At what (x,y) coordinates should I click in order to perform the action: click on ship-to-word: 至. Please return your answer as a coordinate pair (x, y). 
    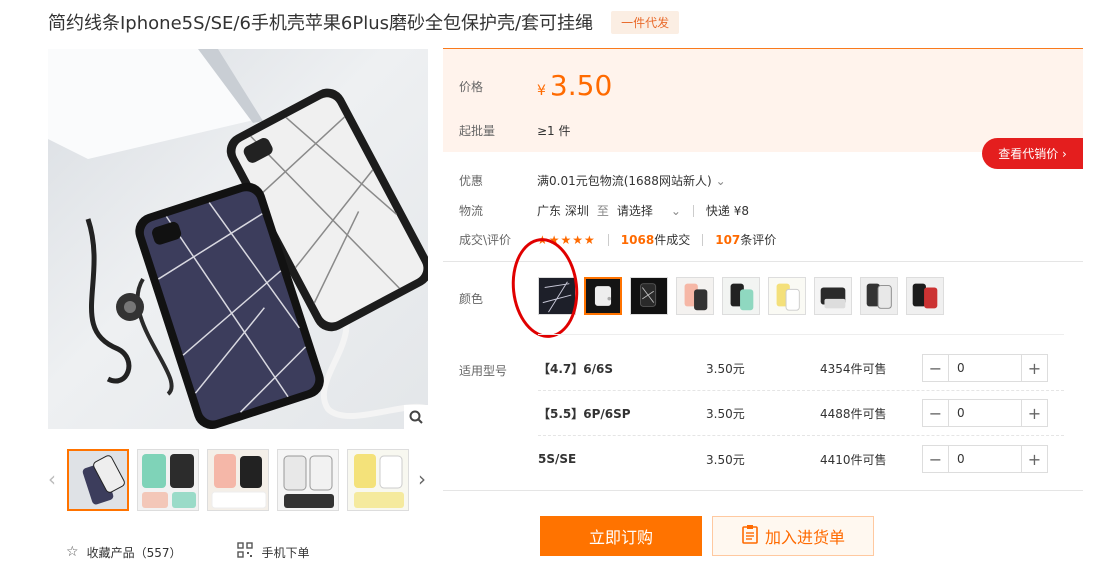
    Looking at the image, I should click on (602, 211).